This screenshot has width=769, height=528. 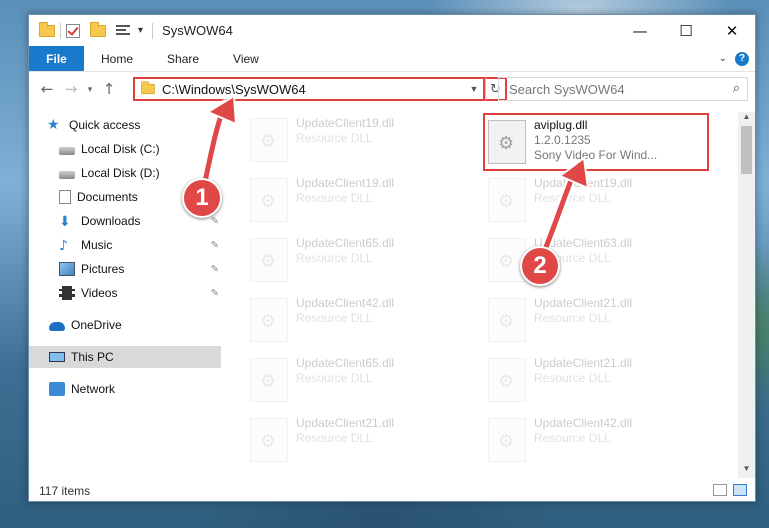 What do you see at coordinates (57, 357) in the screenshot?
I see `this-pc-icon` at bounding box center [57, 357].